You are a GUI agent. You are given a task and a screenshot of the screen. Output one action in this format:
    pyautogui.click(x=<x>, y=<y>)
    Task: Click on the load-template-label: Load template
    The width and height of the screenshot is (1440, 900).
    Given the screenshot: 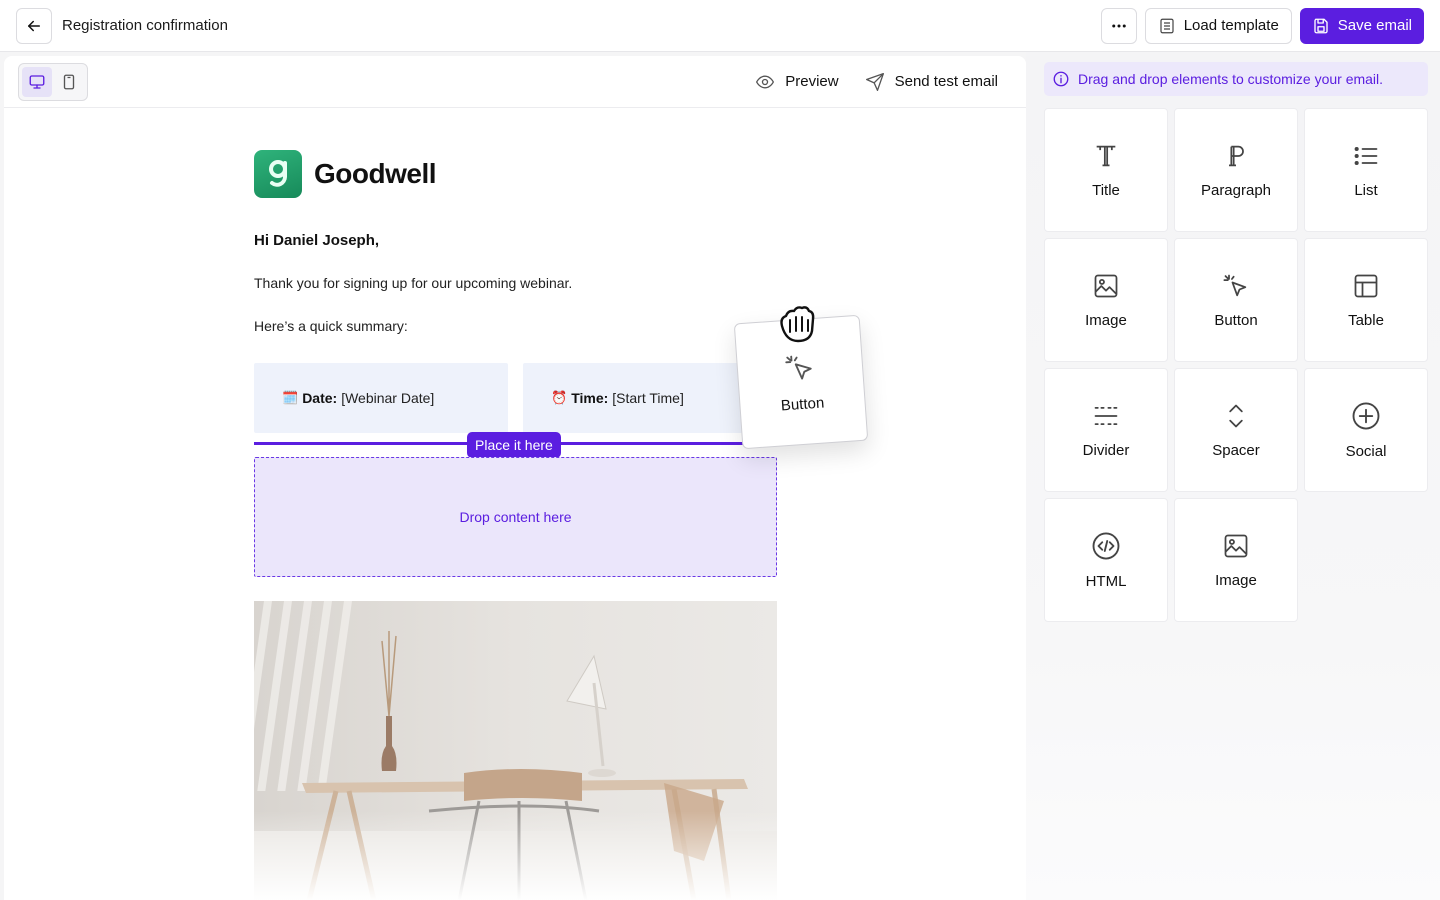 What is the action you would take?
    pyautogui.click(x=1231, y=25)
    